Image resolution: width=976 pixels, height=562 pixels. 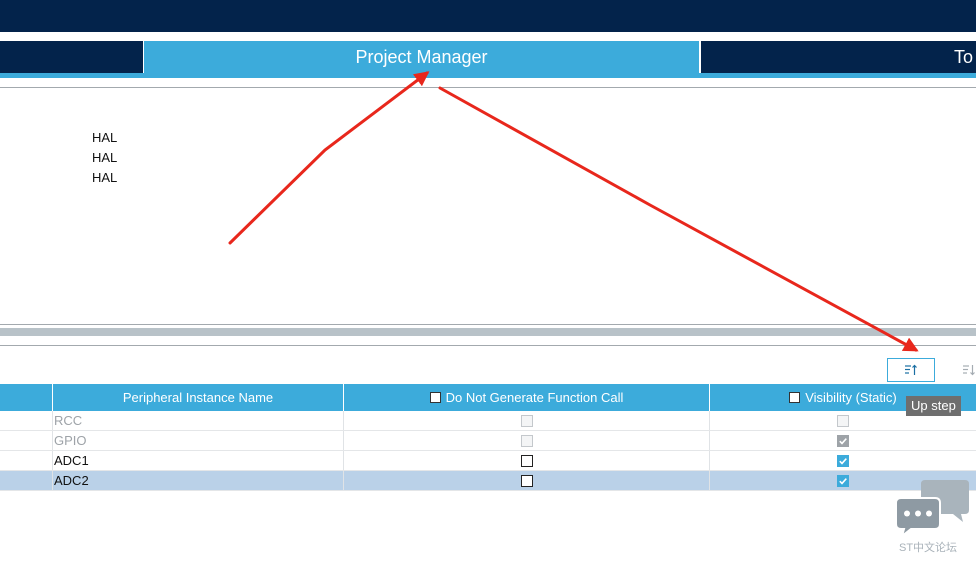 What do you see at coordinates (198, 420) in the screenshot?
I see `peripheral-name-cell: RCC` at bounding box center [198, 420].